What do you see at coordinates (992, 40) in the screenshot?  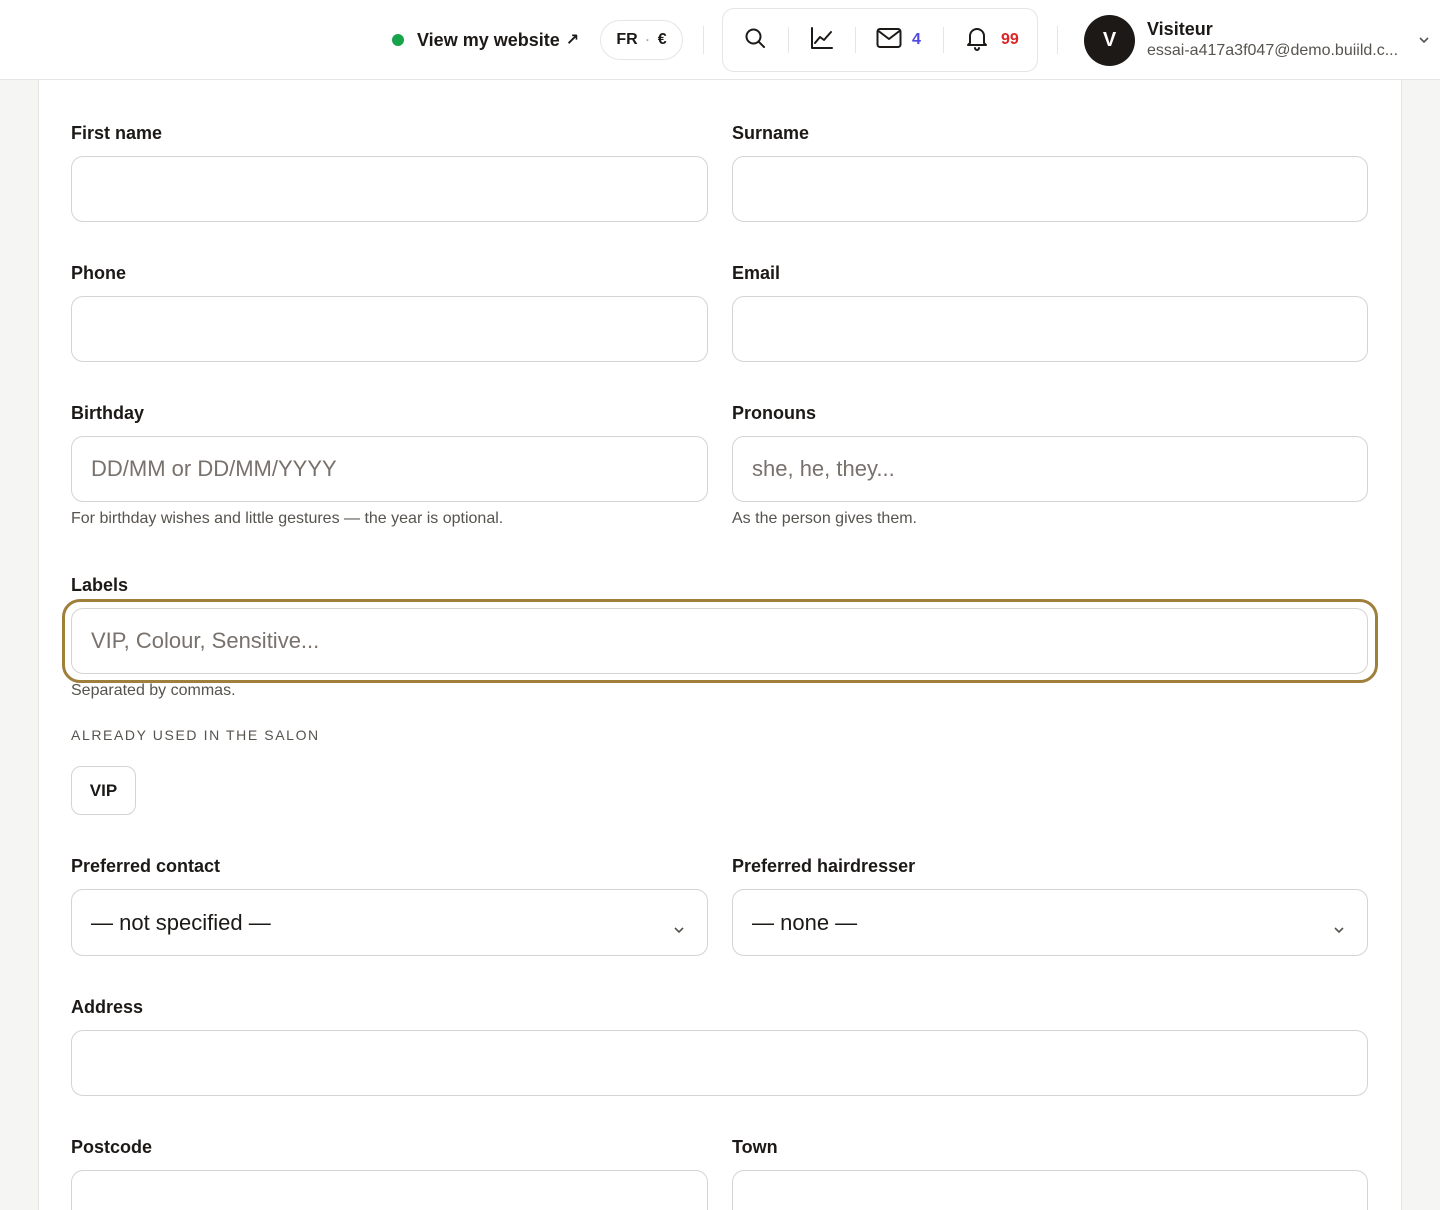 I see `notifications-button: 99` at bounding box center [992, 40].